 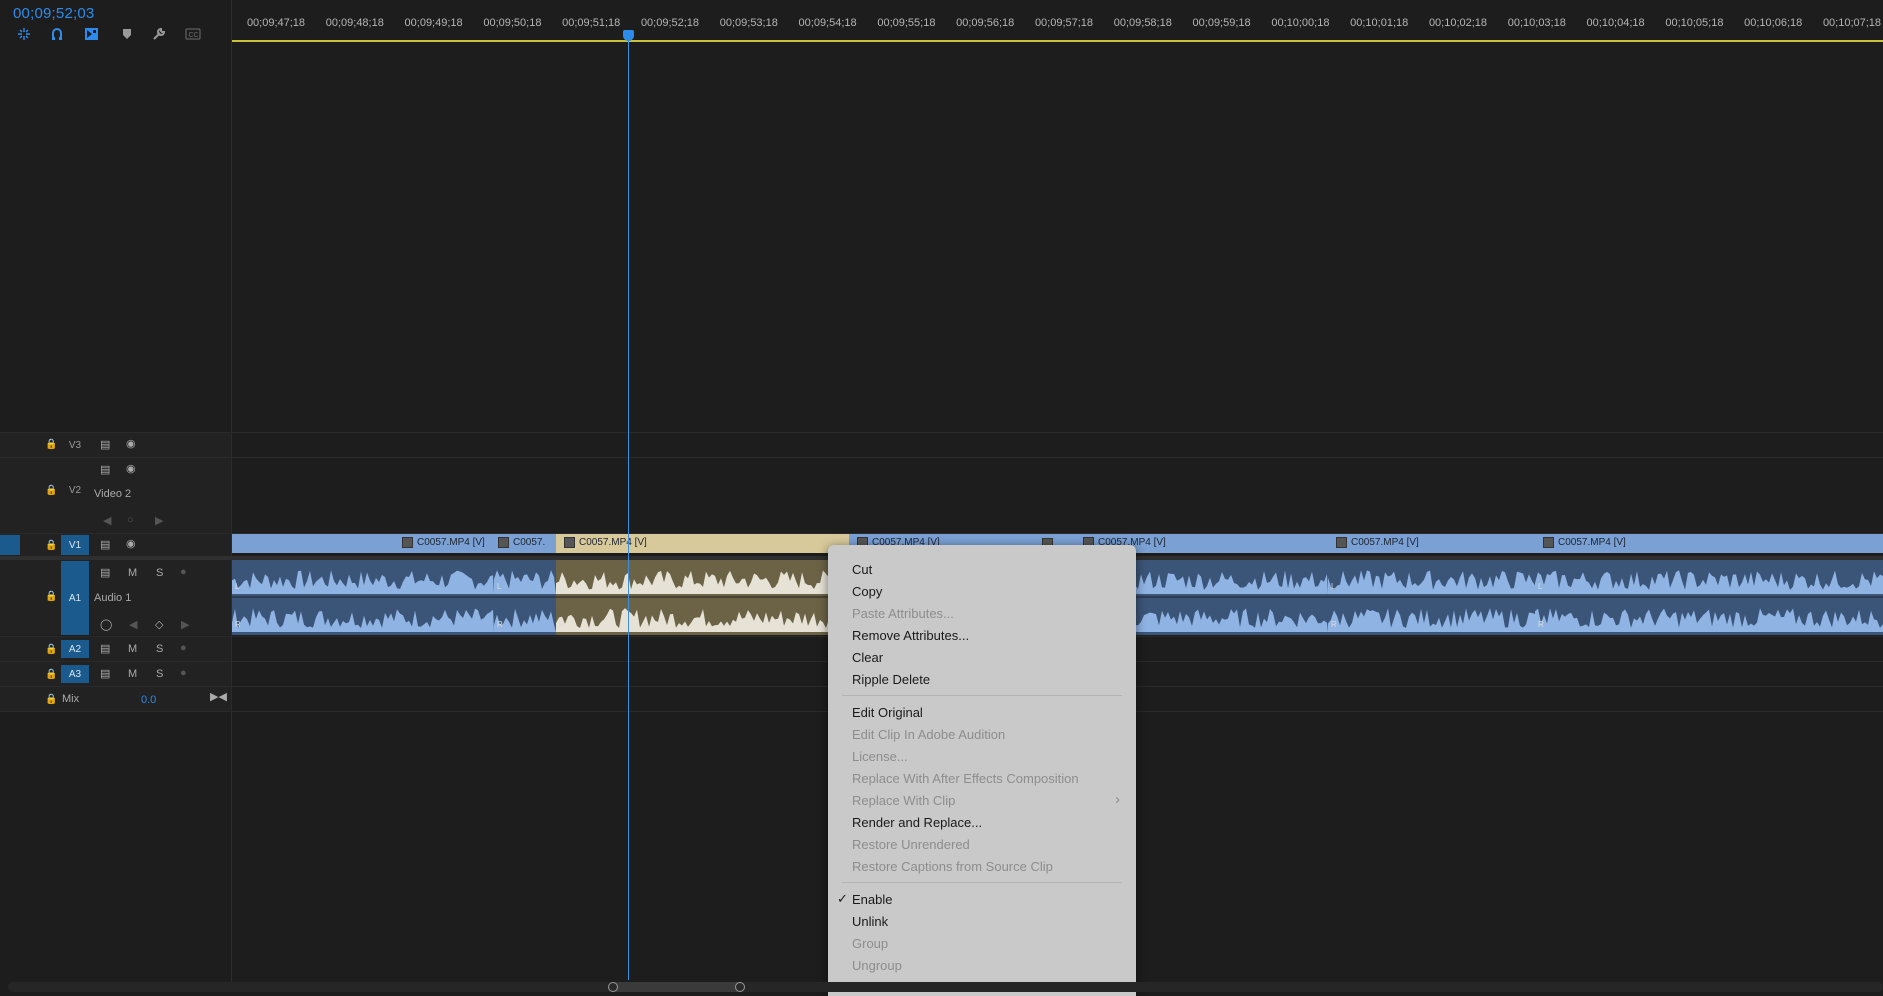 I want to click on timeline-scrollbar, so click(x=945, y=987).